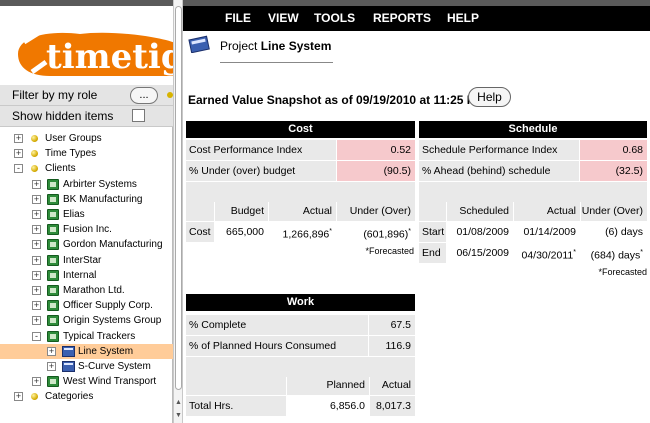 The width and height of the screenshot is (650, 423). I want to click on logo-area: timetige, so click(90, 42).